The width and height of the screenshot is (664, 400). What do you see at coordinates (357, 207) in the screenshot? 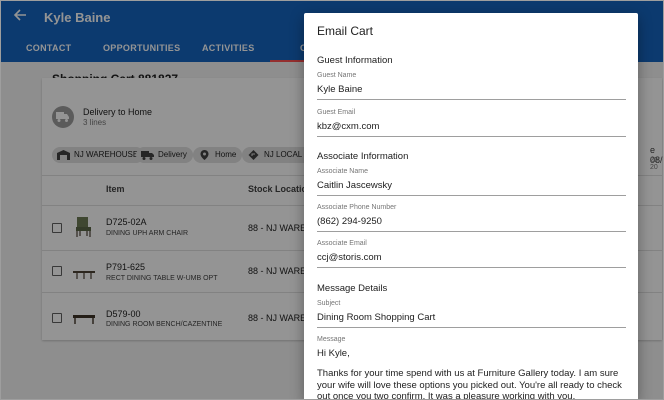
I see `field-label: Associate Phone Number` at bounding box center [357, 207].